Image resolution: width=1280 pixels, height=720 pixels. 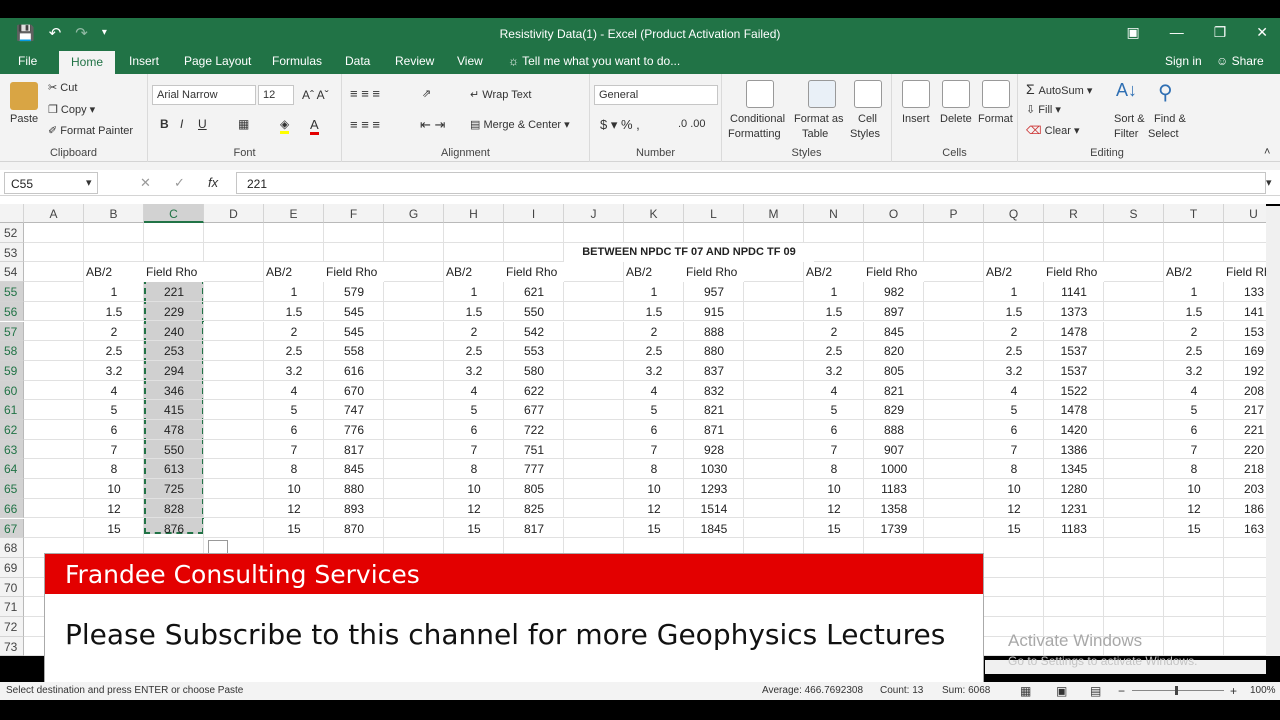 I want to click on row-header: 66, so click(x=12, y=508).